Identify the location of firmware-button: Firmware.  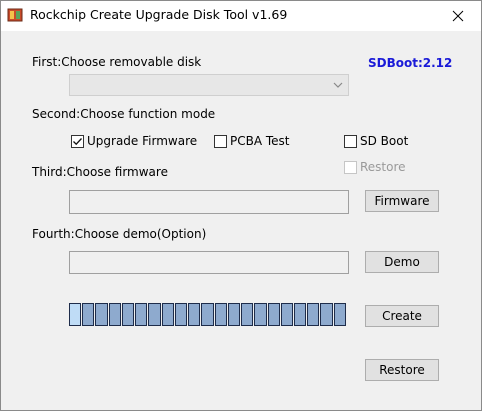
(402, 201).